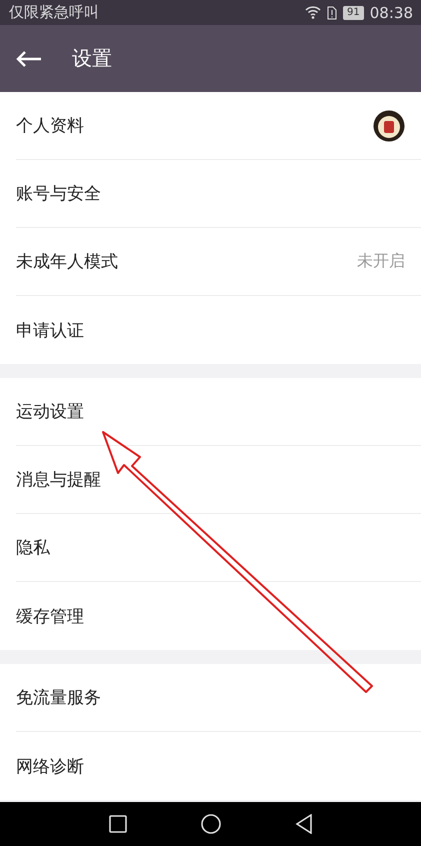  I want to click on back-icon, so click(303, 824).